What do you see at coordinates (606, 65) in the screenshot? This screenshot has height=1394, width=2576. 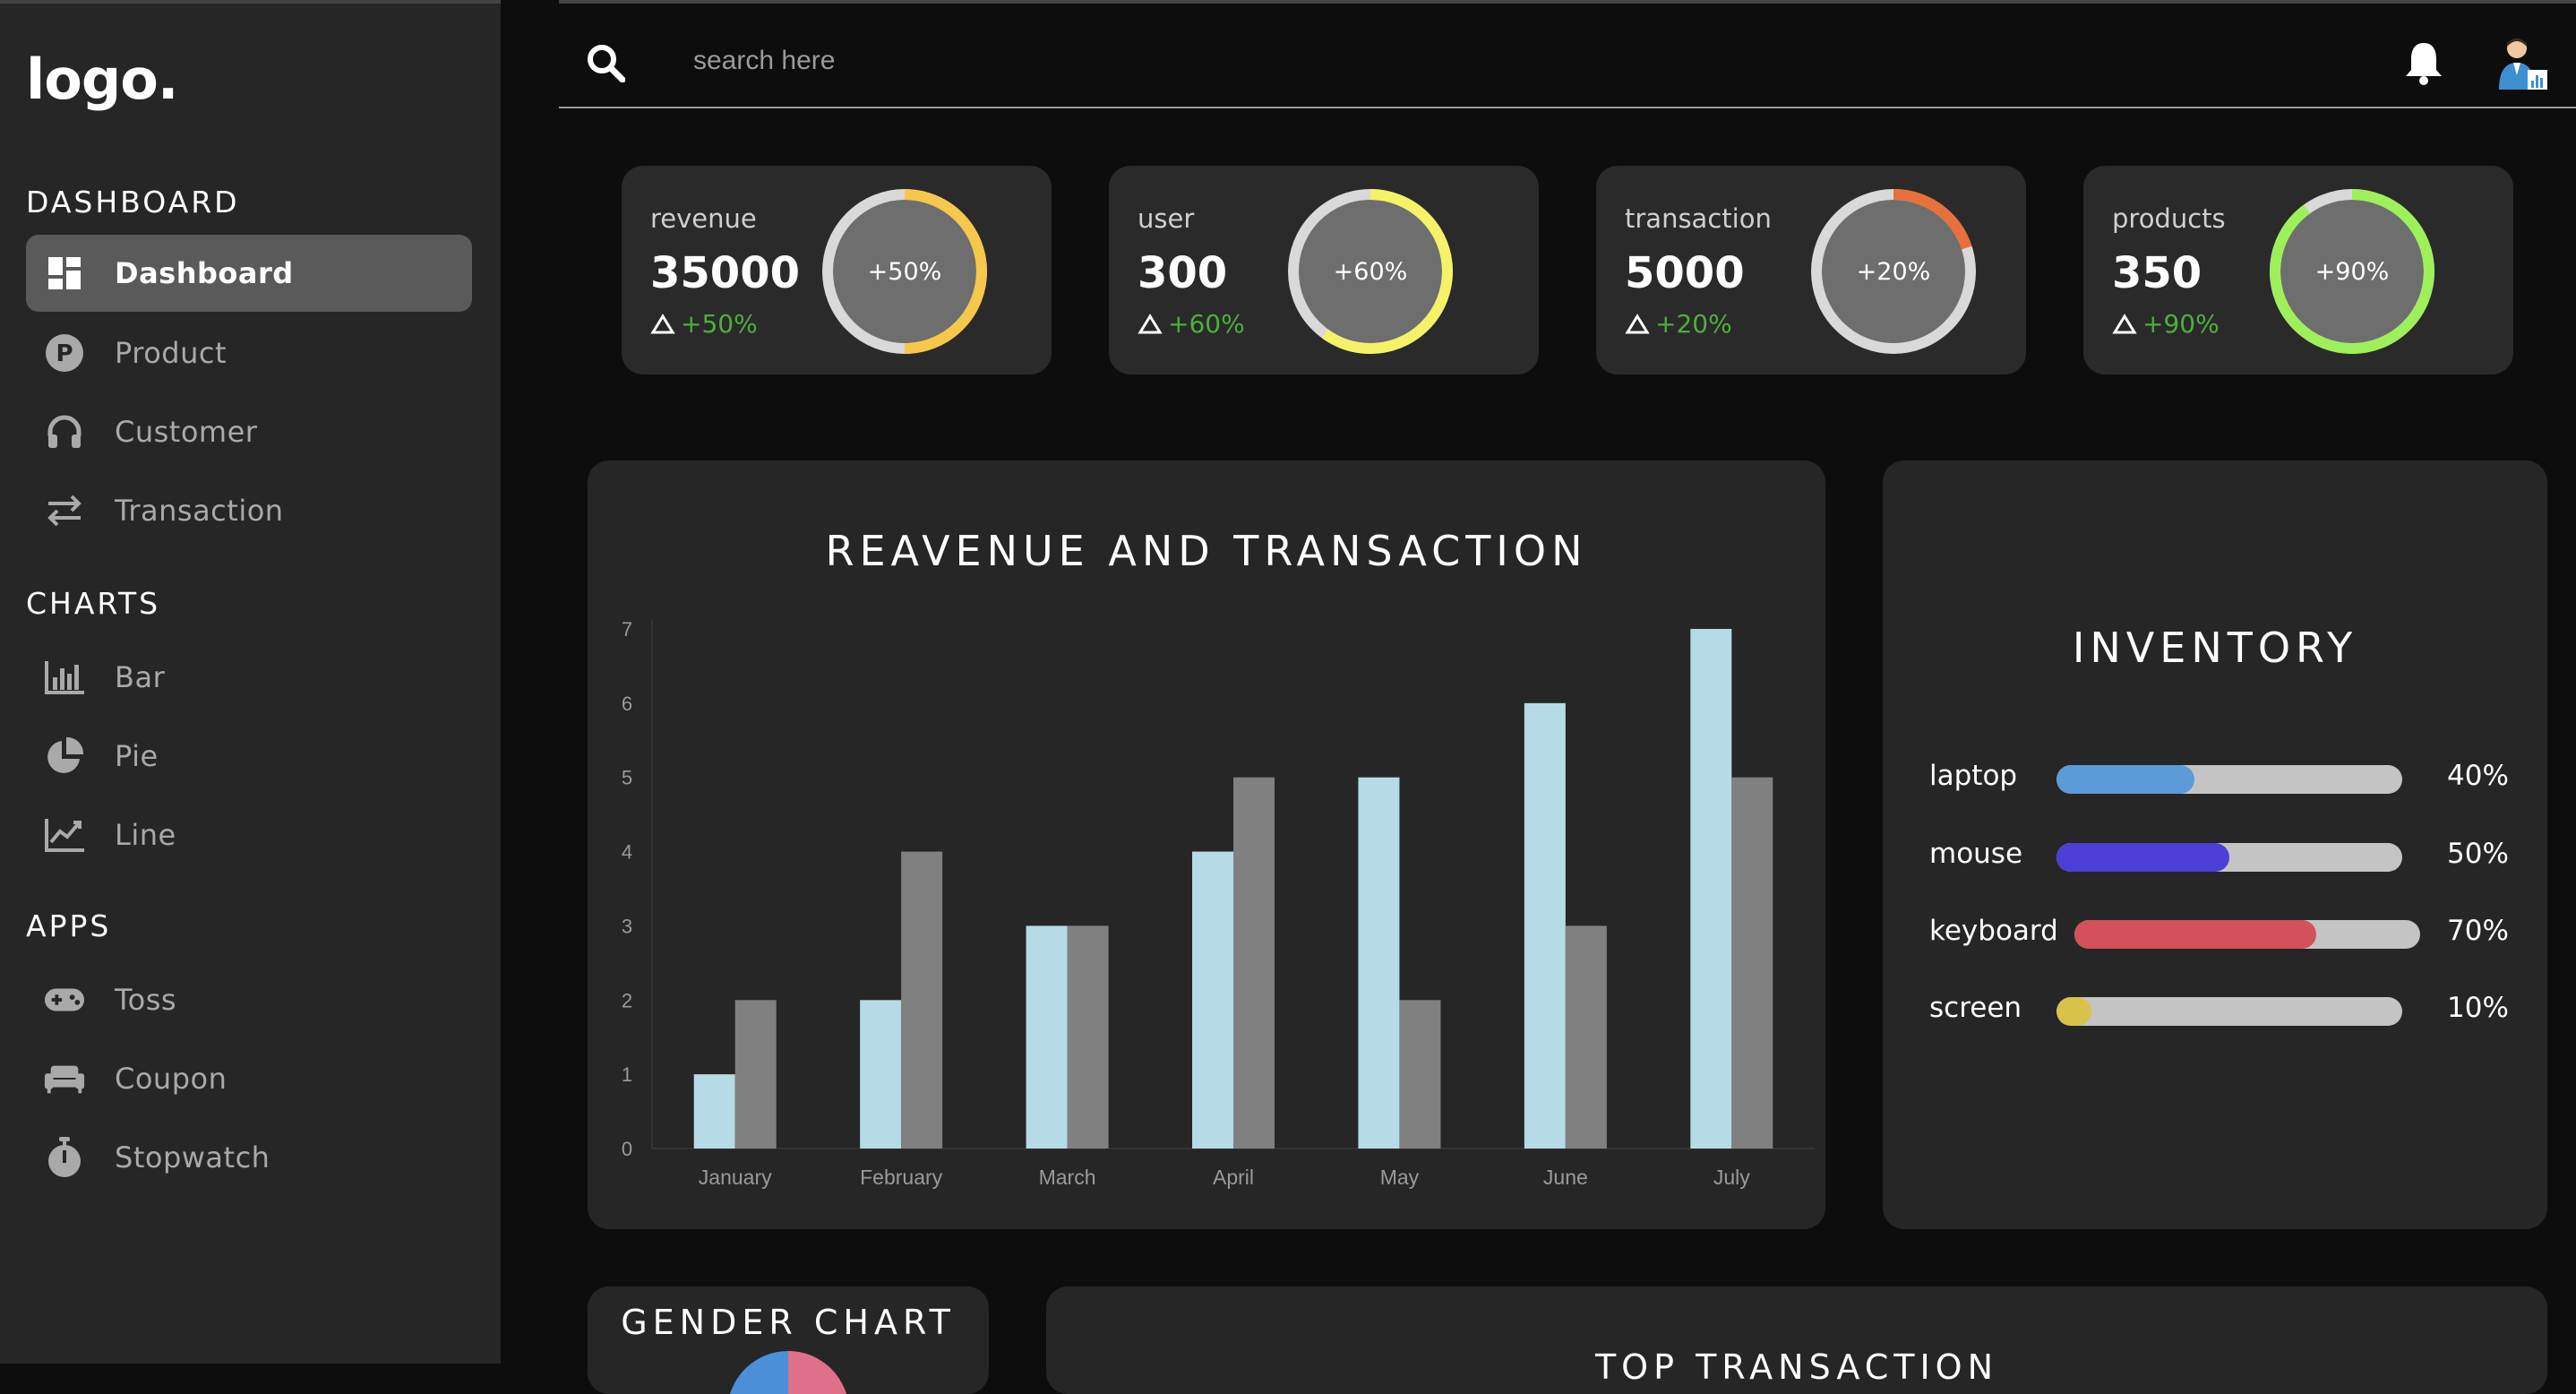 I see `search-icon` at bounding box center [606, 65].